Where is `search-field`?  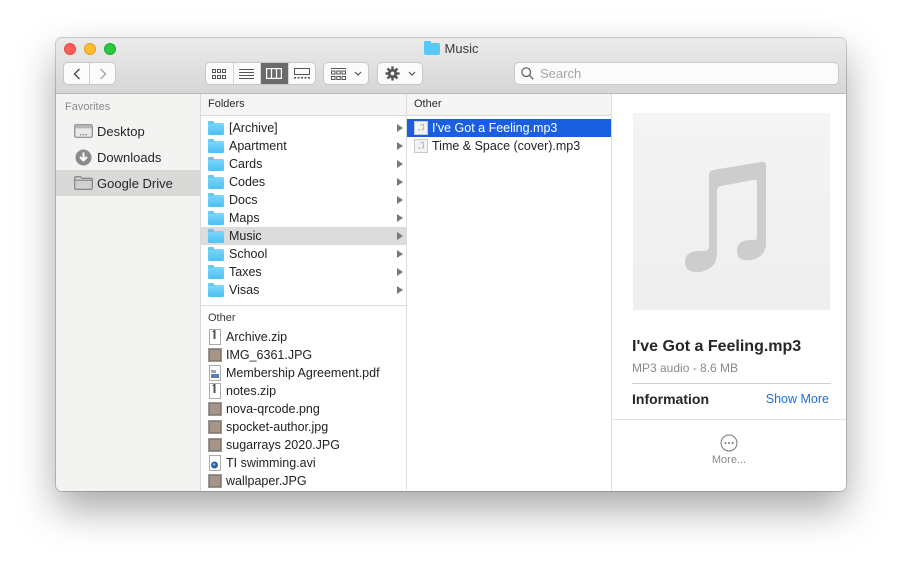
search-field is located at coordinates (676, 73).